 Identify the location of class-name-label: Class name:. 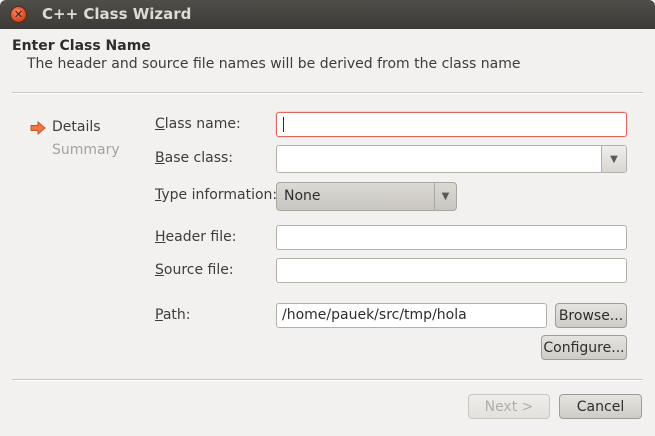
(198, 124).